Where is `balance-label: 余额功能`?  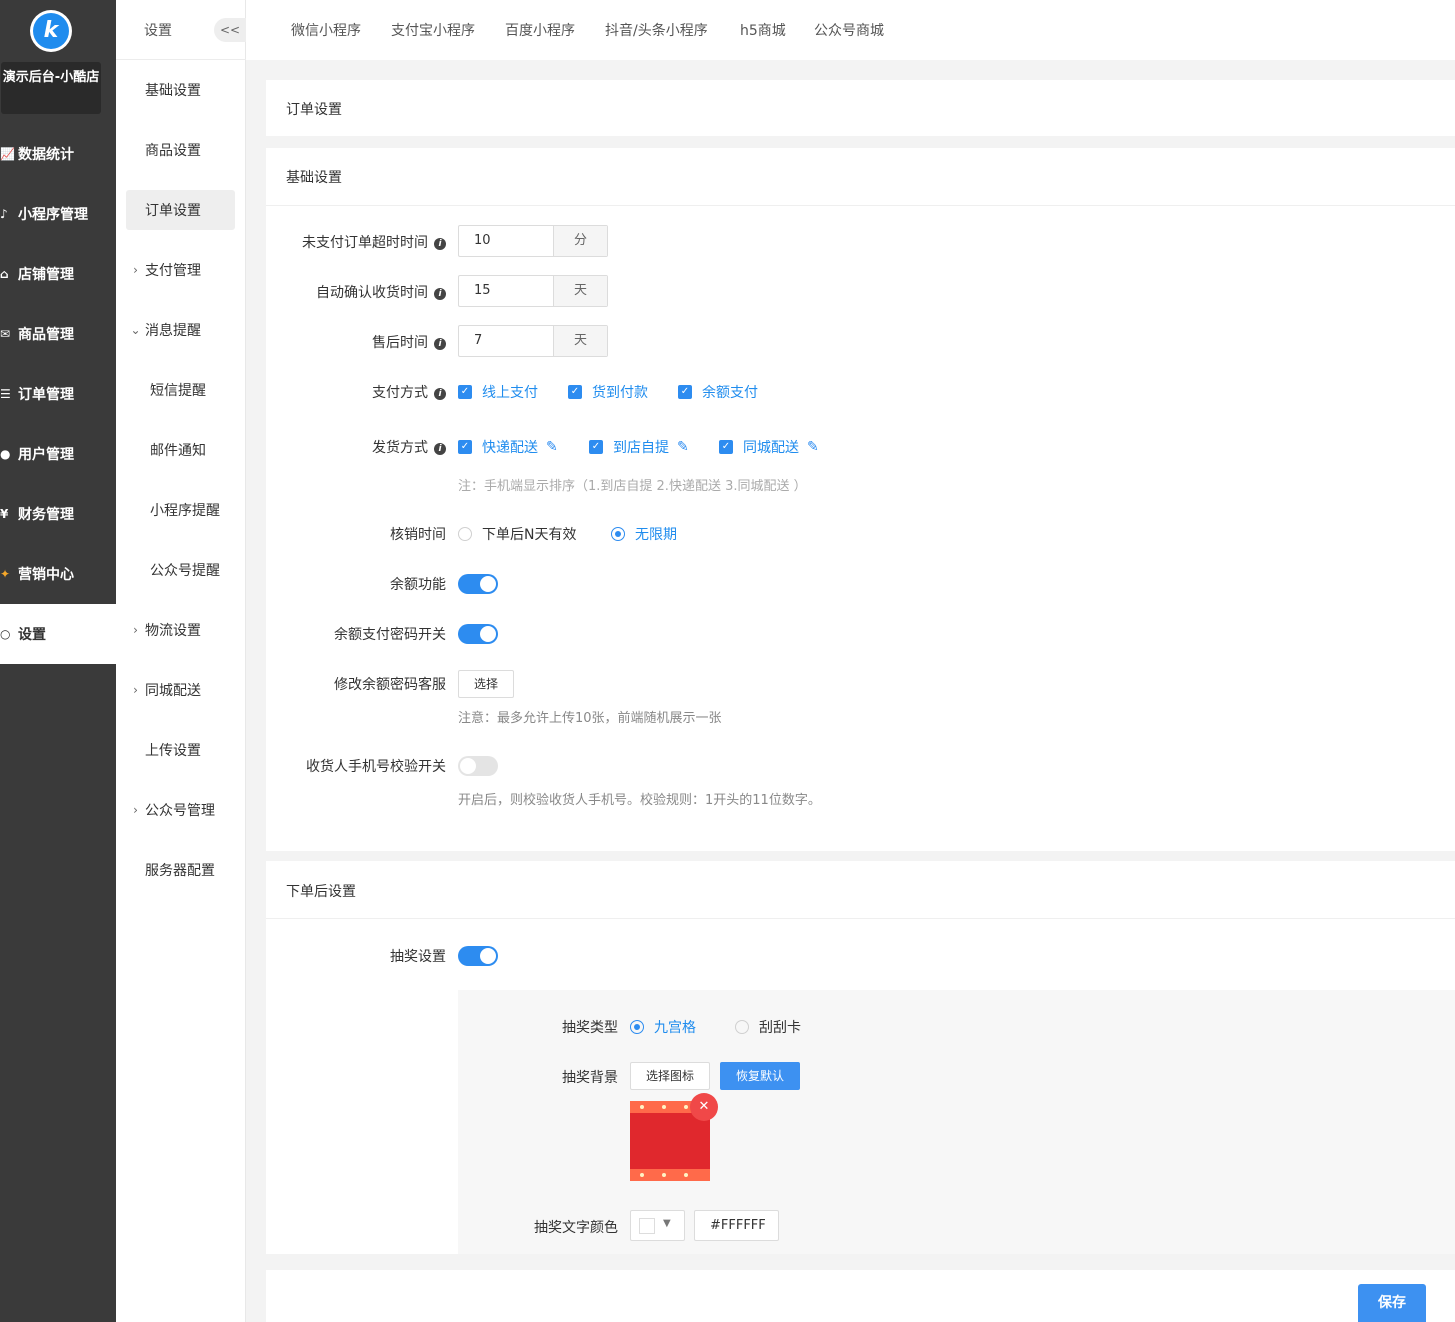 balance-label: 余额功能 is located at coordinates (418, 585).